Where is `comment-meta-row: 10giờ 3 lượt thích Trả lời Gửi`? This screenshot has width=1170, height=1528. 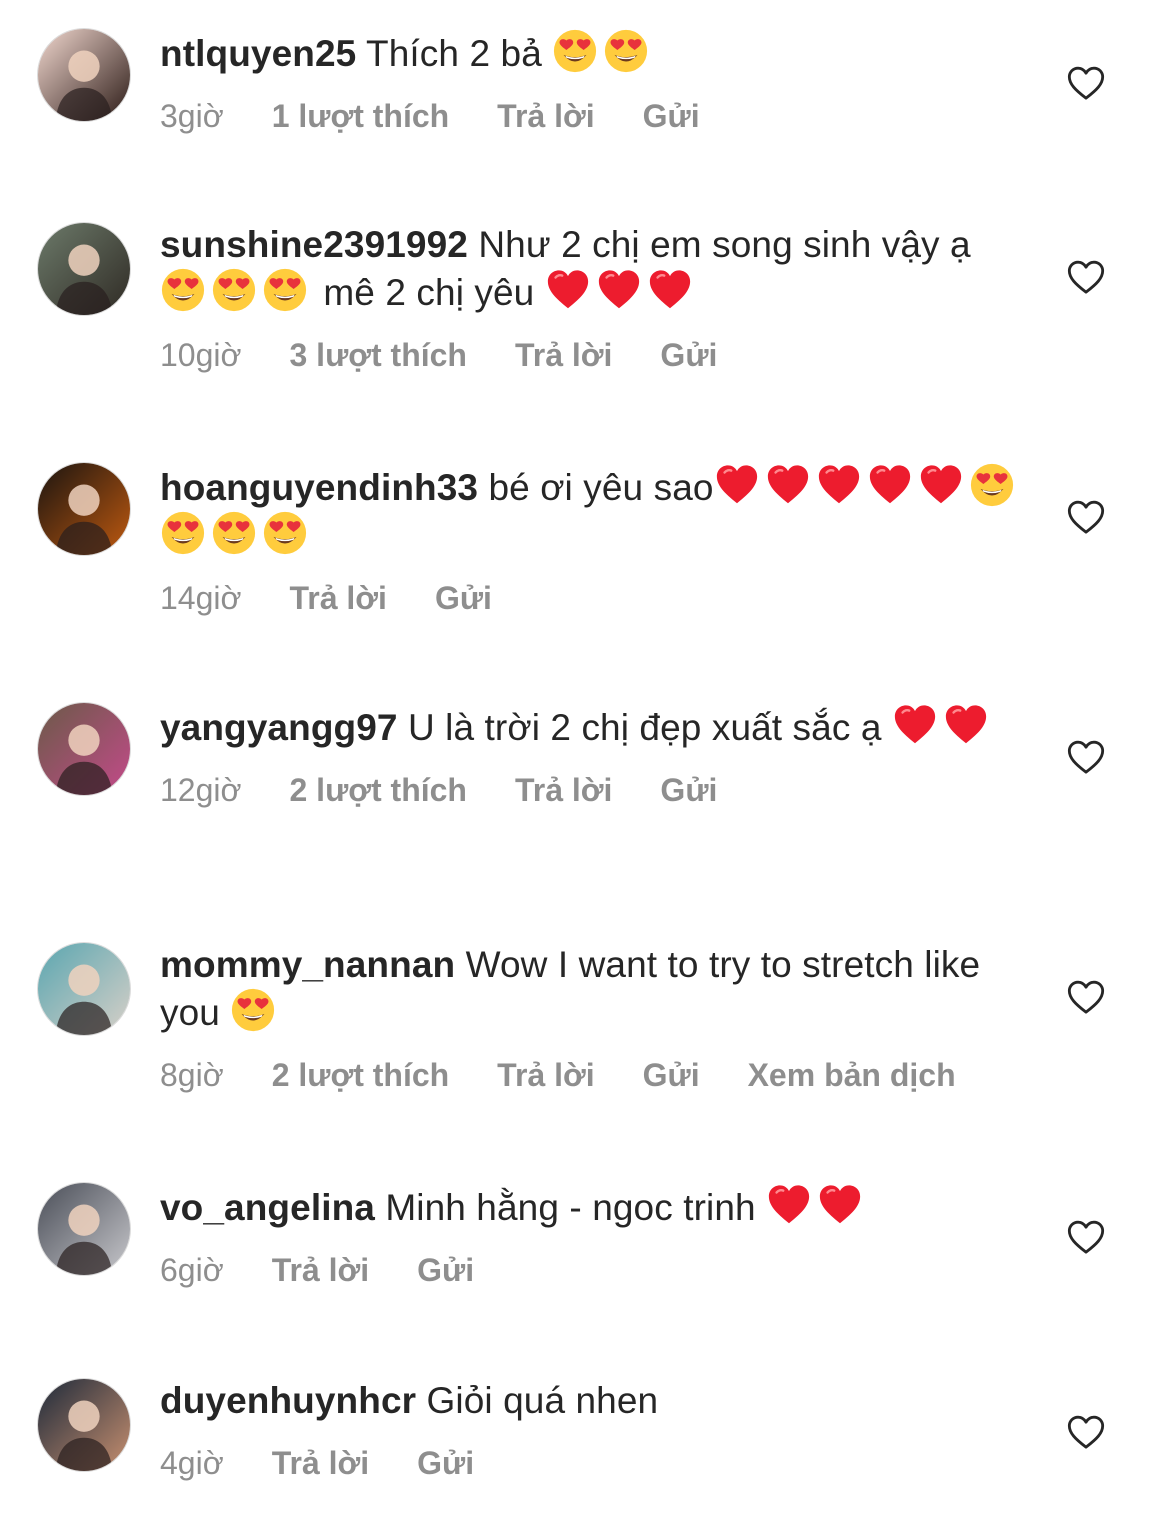 comment-meta-row: 10giờ 3 lượt thích Trả lời Gửi is located at coordinates (590, 355).